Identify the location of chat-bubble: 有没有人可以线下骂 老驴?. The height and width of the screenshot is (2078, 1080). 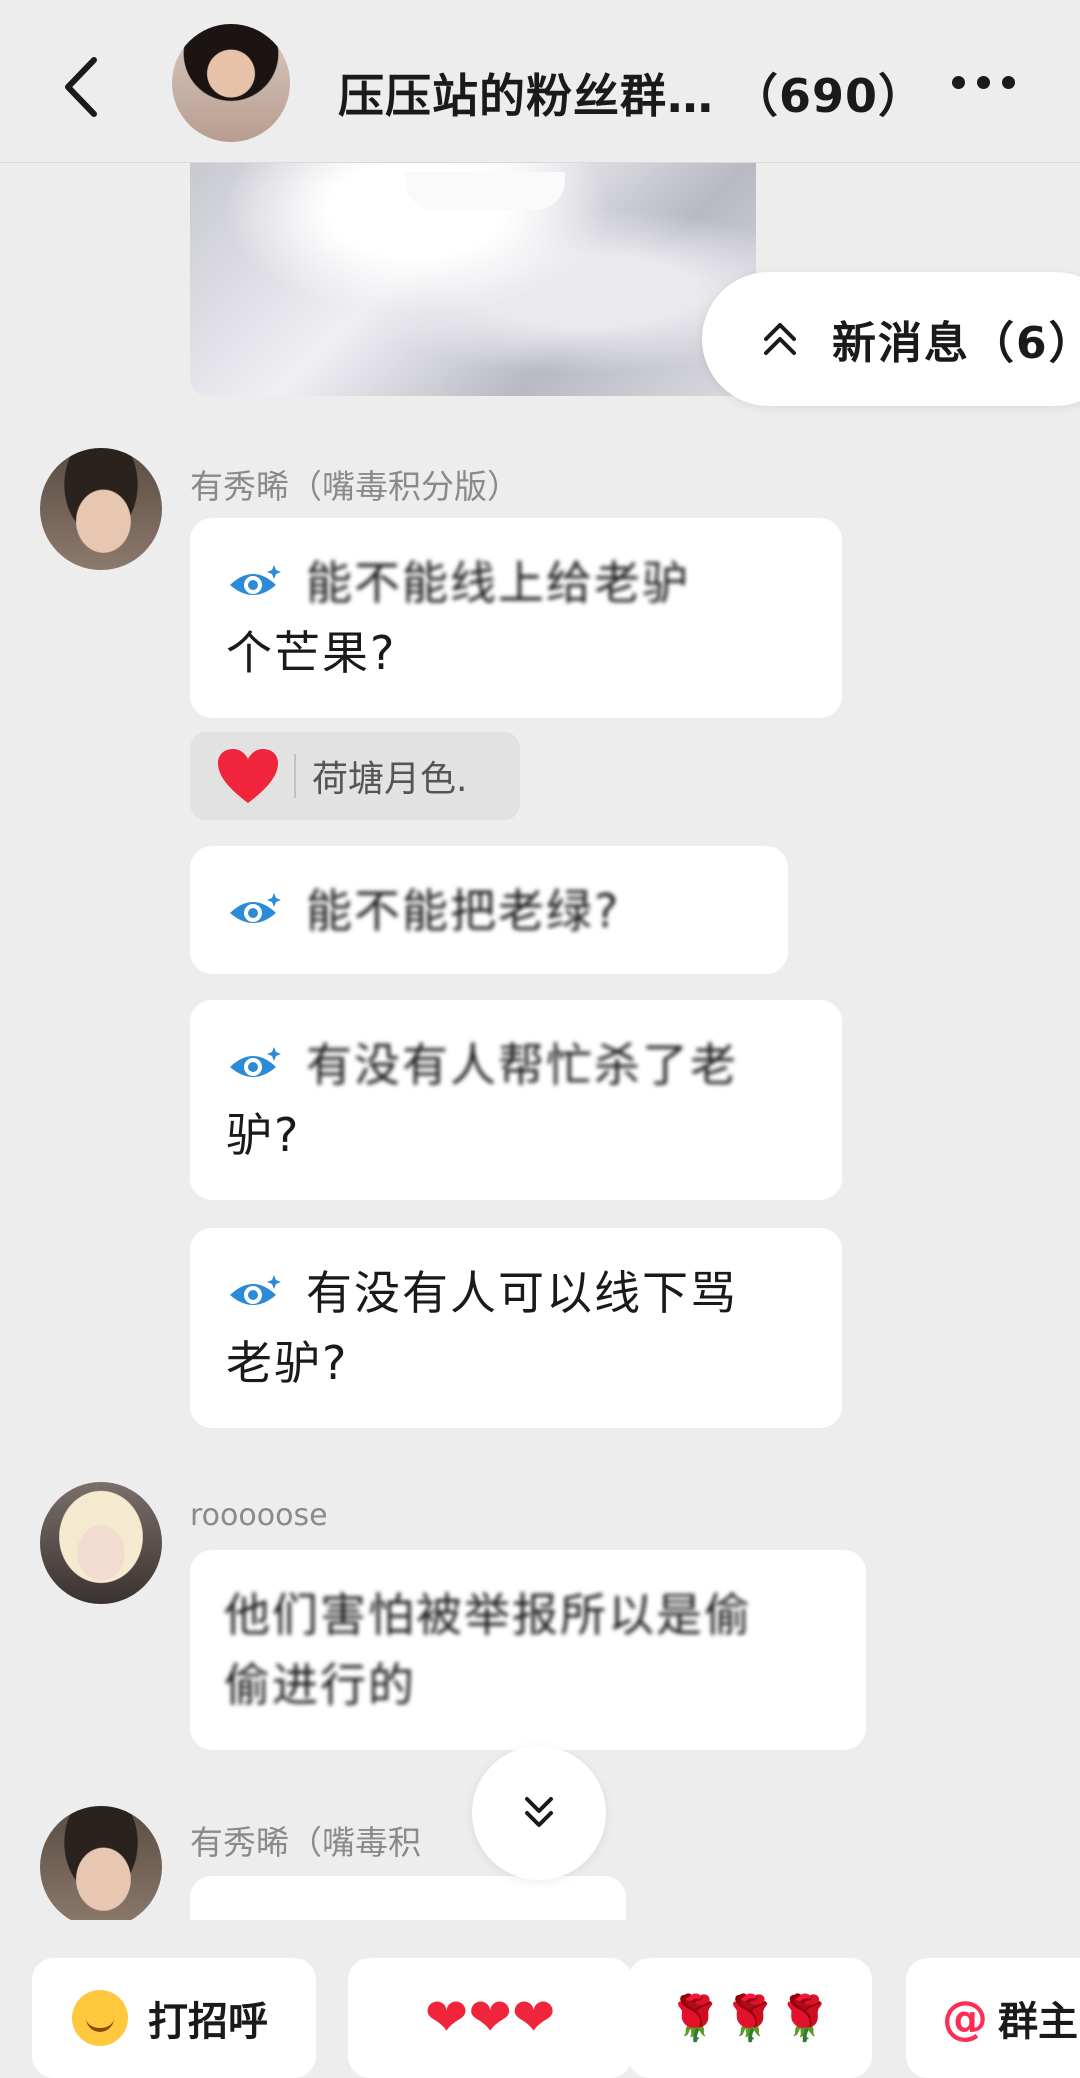
(516, 1328).